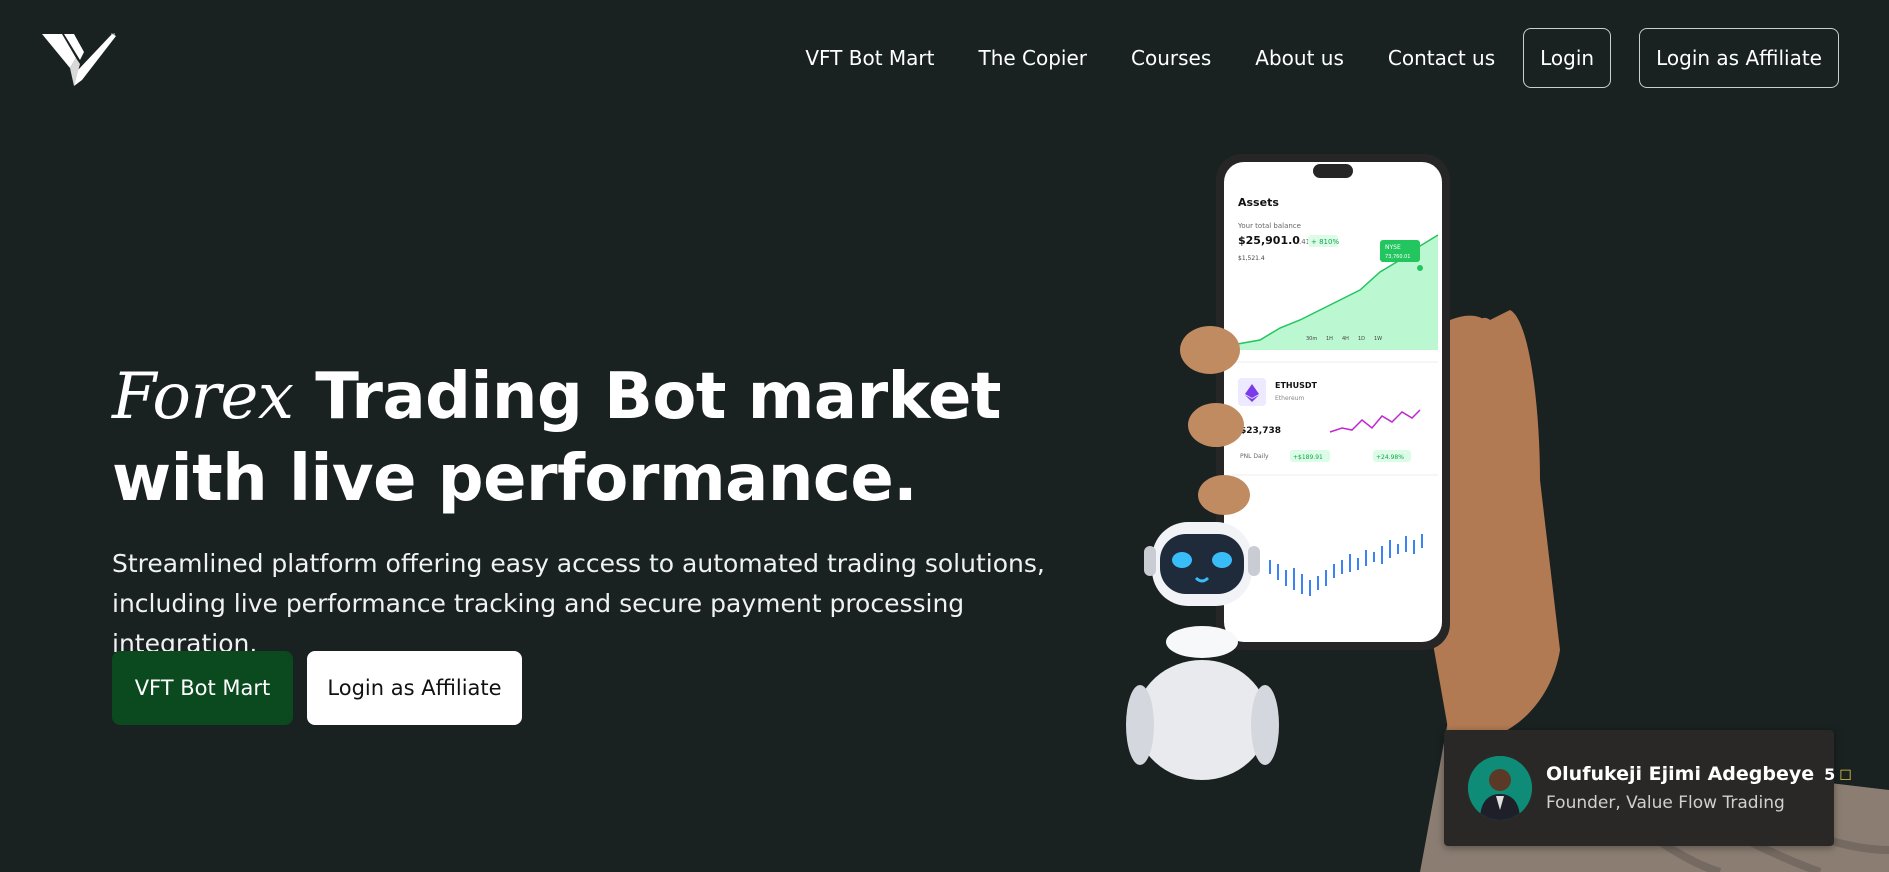  Describe the element at coordinates (869, 58) in the screenshot. I see `nav-item-vft-bot-mart: VFT Bot Mart` at that location.